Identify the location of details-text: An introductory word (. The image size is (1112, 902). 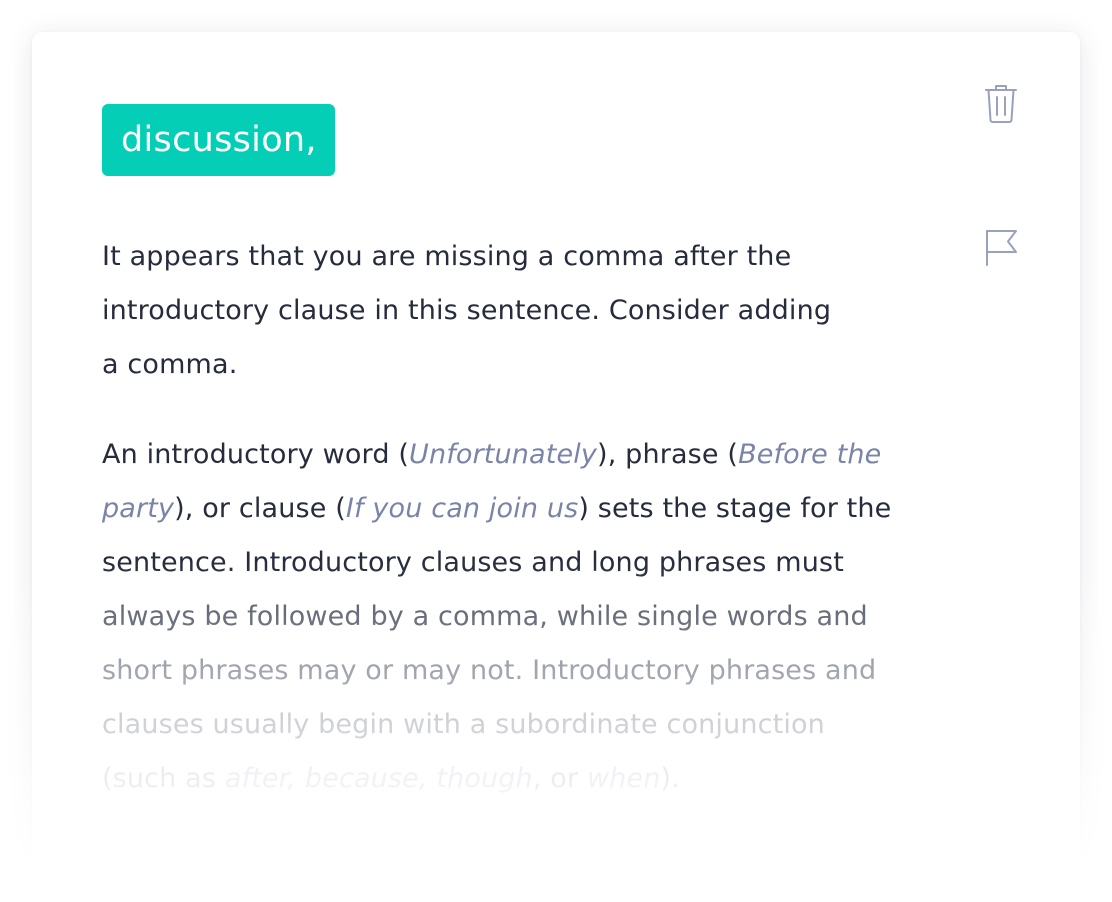
(256, 454).